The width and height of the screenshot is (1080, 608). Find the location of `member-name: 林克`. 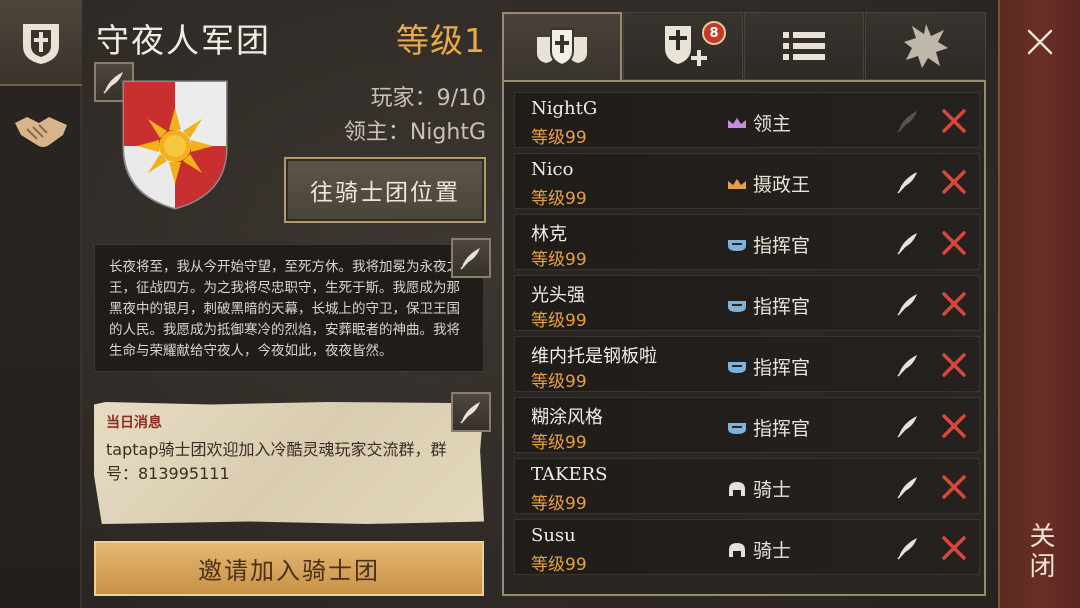

member-name: 林克 is located at coordinates (549, 234).